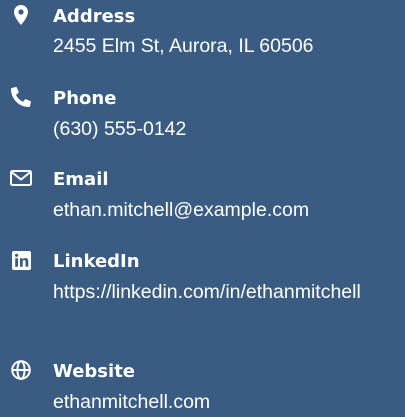 The height and width of the screenshot is (417, 405). What do you see at coordinates (96, 261) in the screenshot?
I see `linkedin-label: LinkedIn` at bounding box center [96, 261].